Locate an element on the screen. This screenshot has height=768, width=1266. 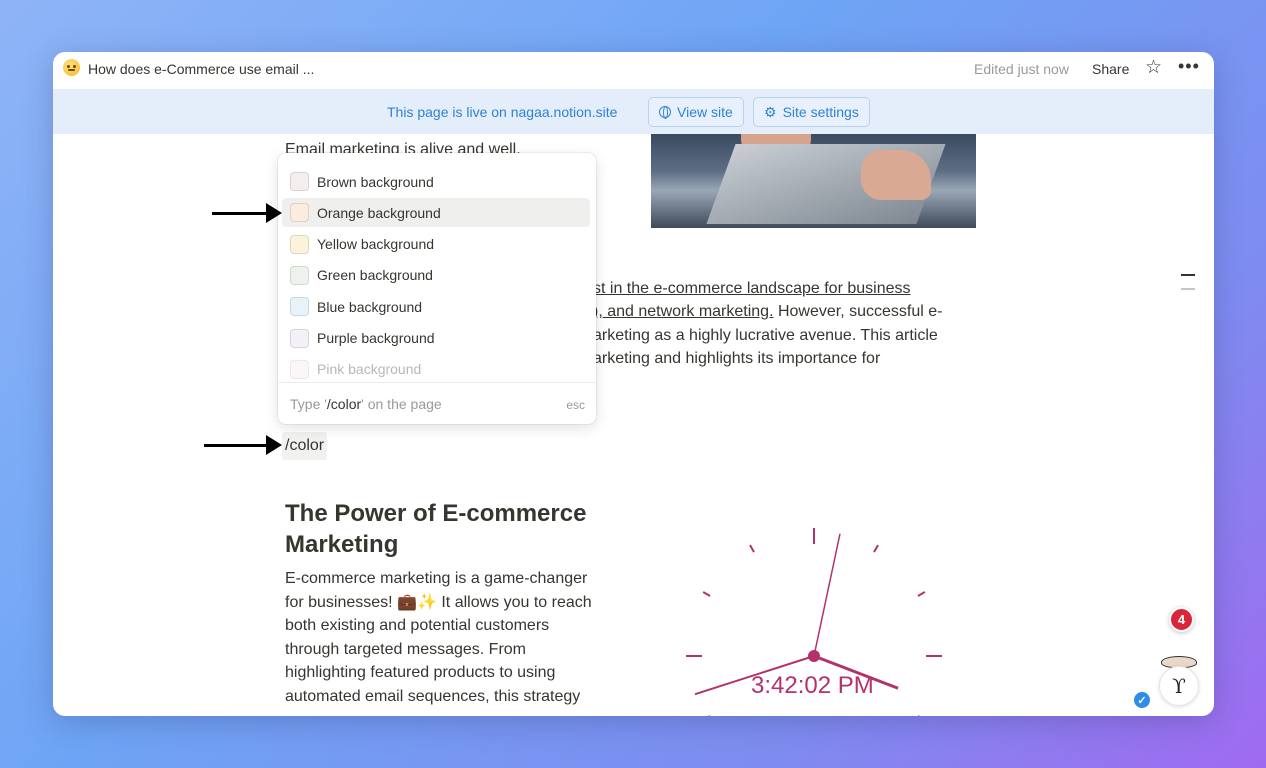
color-option-blue: Blue background is located at coordinates (436, 306).